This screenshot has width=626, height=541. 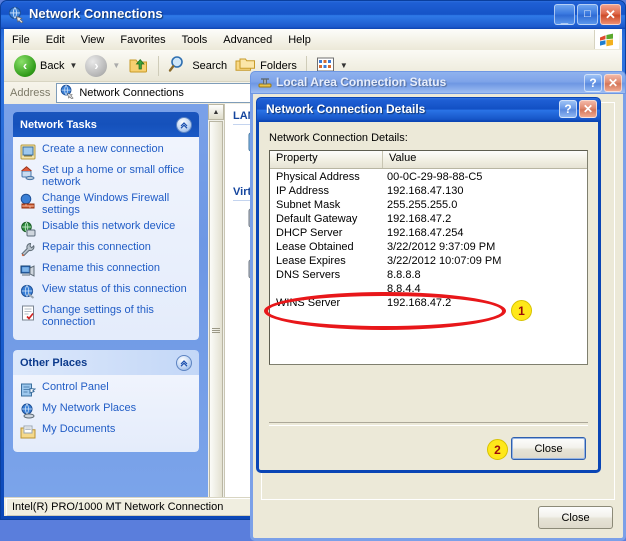 I want to click on minimize-button: _, so click(x=564, y=14).